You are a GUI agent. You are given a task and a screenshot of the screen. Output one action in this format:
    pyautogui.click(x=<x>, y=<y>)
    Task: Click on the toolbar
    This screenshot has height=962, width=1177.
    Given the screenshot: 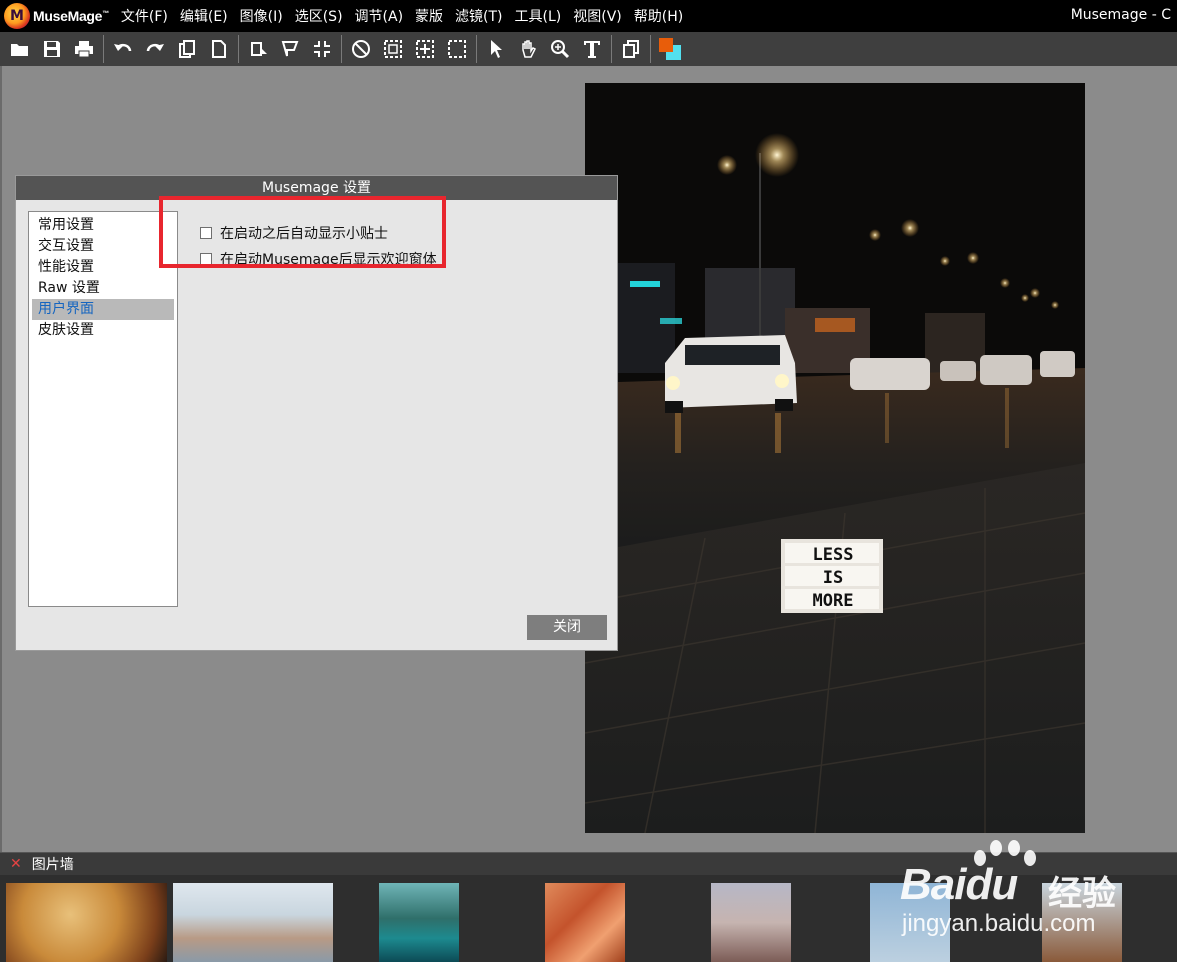 What is the action you would take?
    pyautogui.click(x=588, y=49)
    